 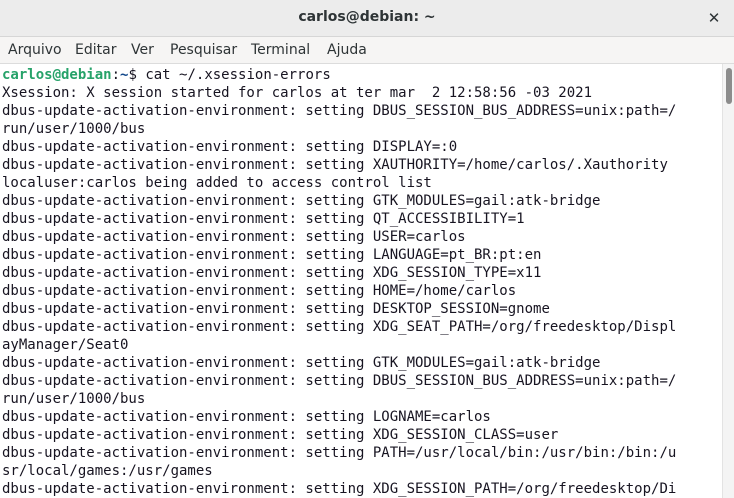 I want to click on menu-editar: Editar, so click(x=95, y=50).